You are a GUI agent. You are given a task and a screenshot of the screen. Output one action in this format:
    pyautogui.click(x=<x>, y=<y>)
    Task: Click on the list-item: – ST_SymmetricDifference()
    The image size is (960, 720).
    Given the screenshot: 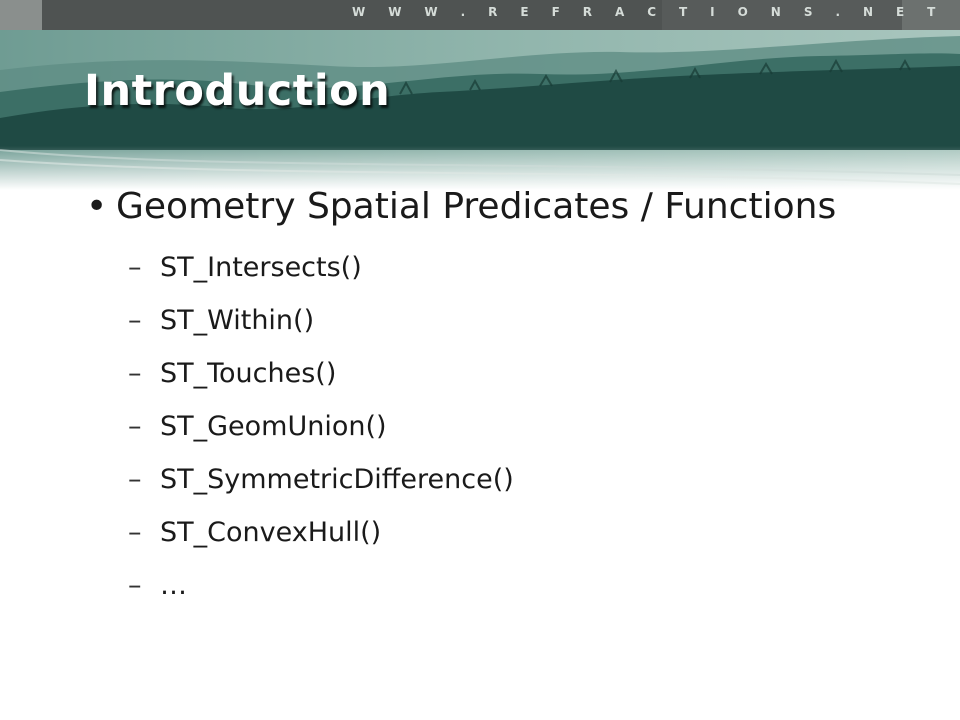 What is the action you would take?
    pyautogui.click(x=321, y=486)
    